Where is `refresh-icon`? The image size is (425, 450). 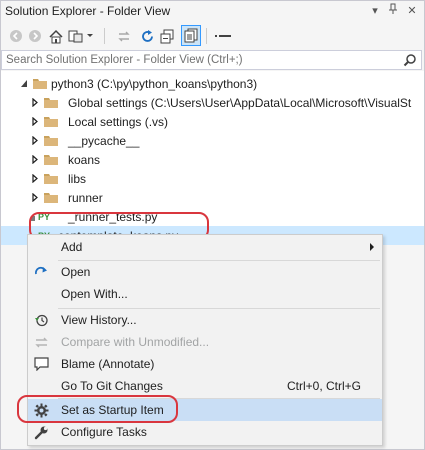 refresh-icon is located at coordinates (147, 36).